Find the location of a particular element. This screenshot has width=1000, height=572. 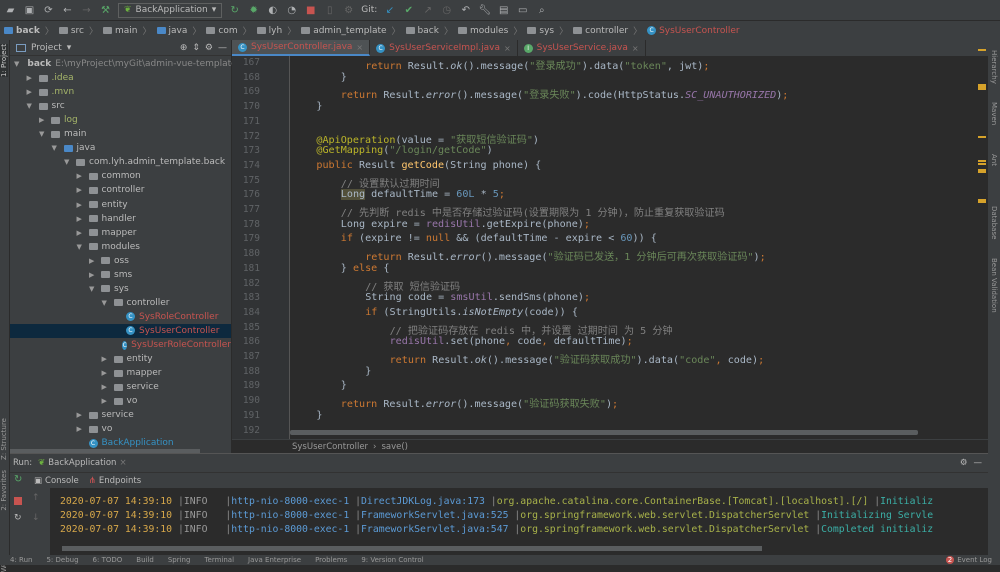

tree-item: ▼ java is located at coordinates (120, 148).